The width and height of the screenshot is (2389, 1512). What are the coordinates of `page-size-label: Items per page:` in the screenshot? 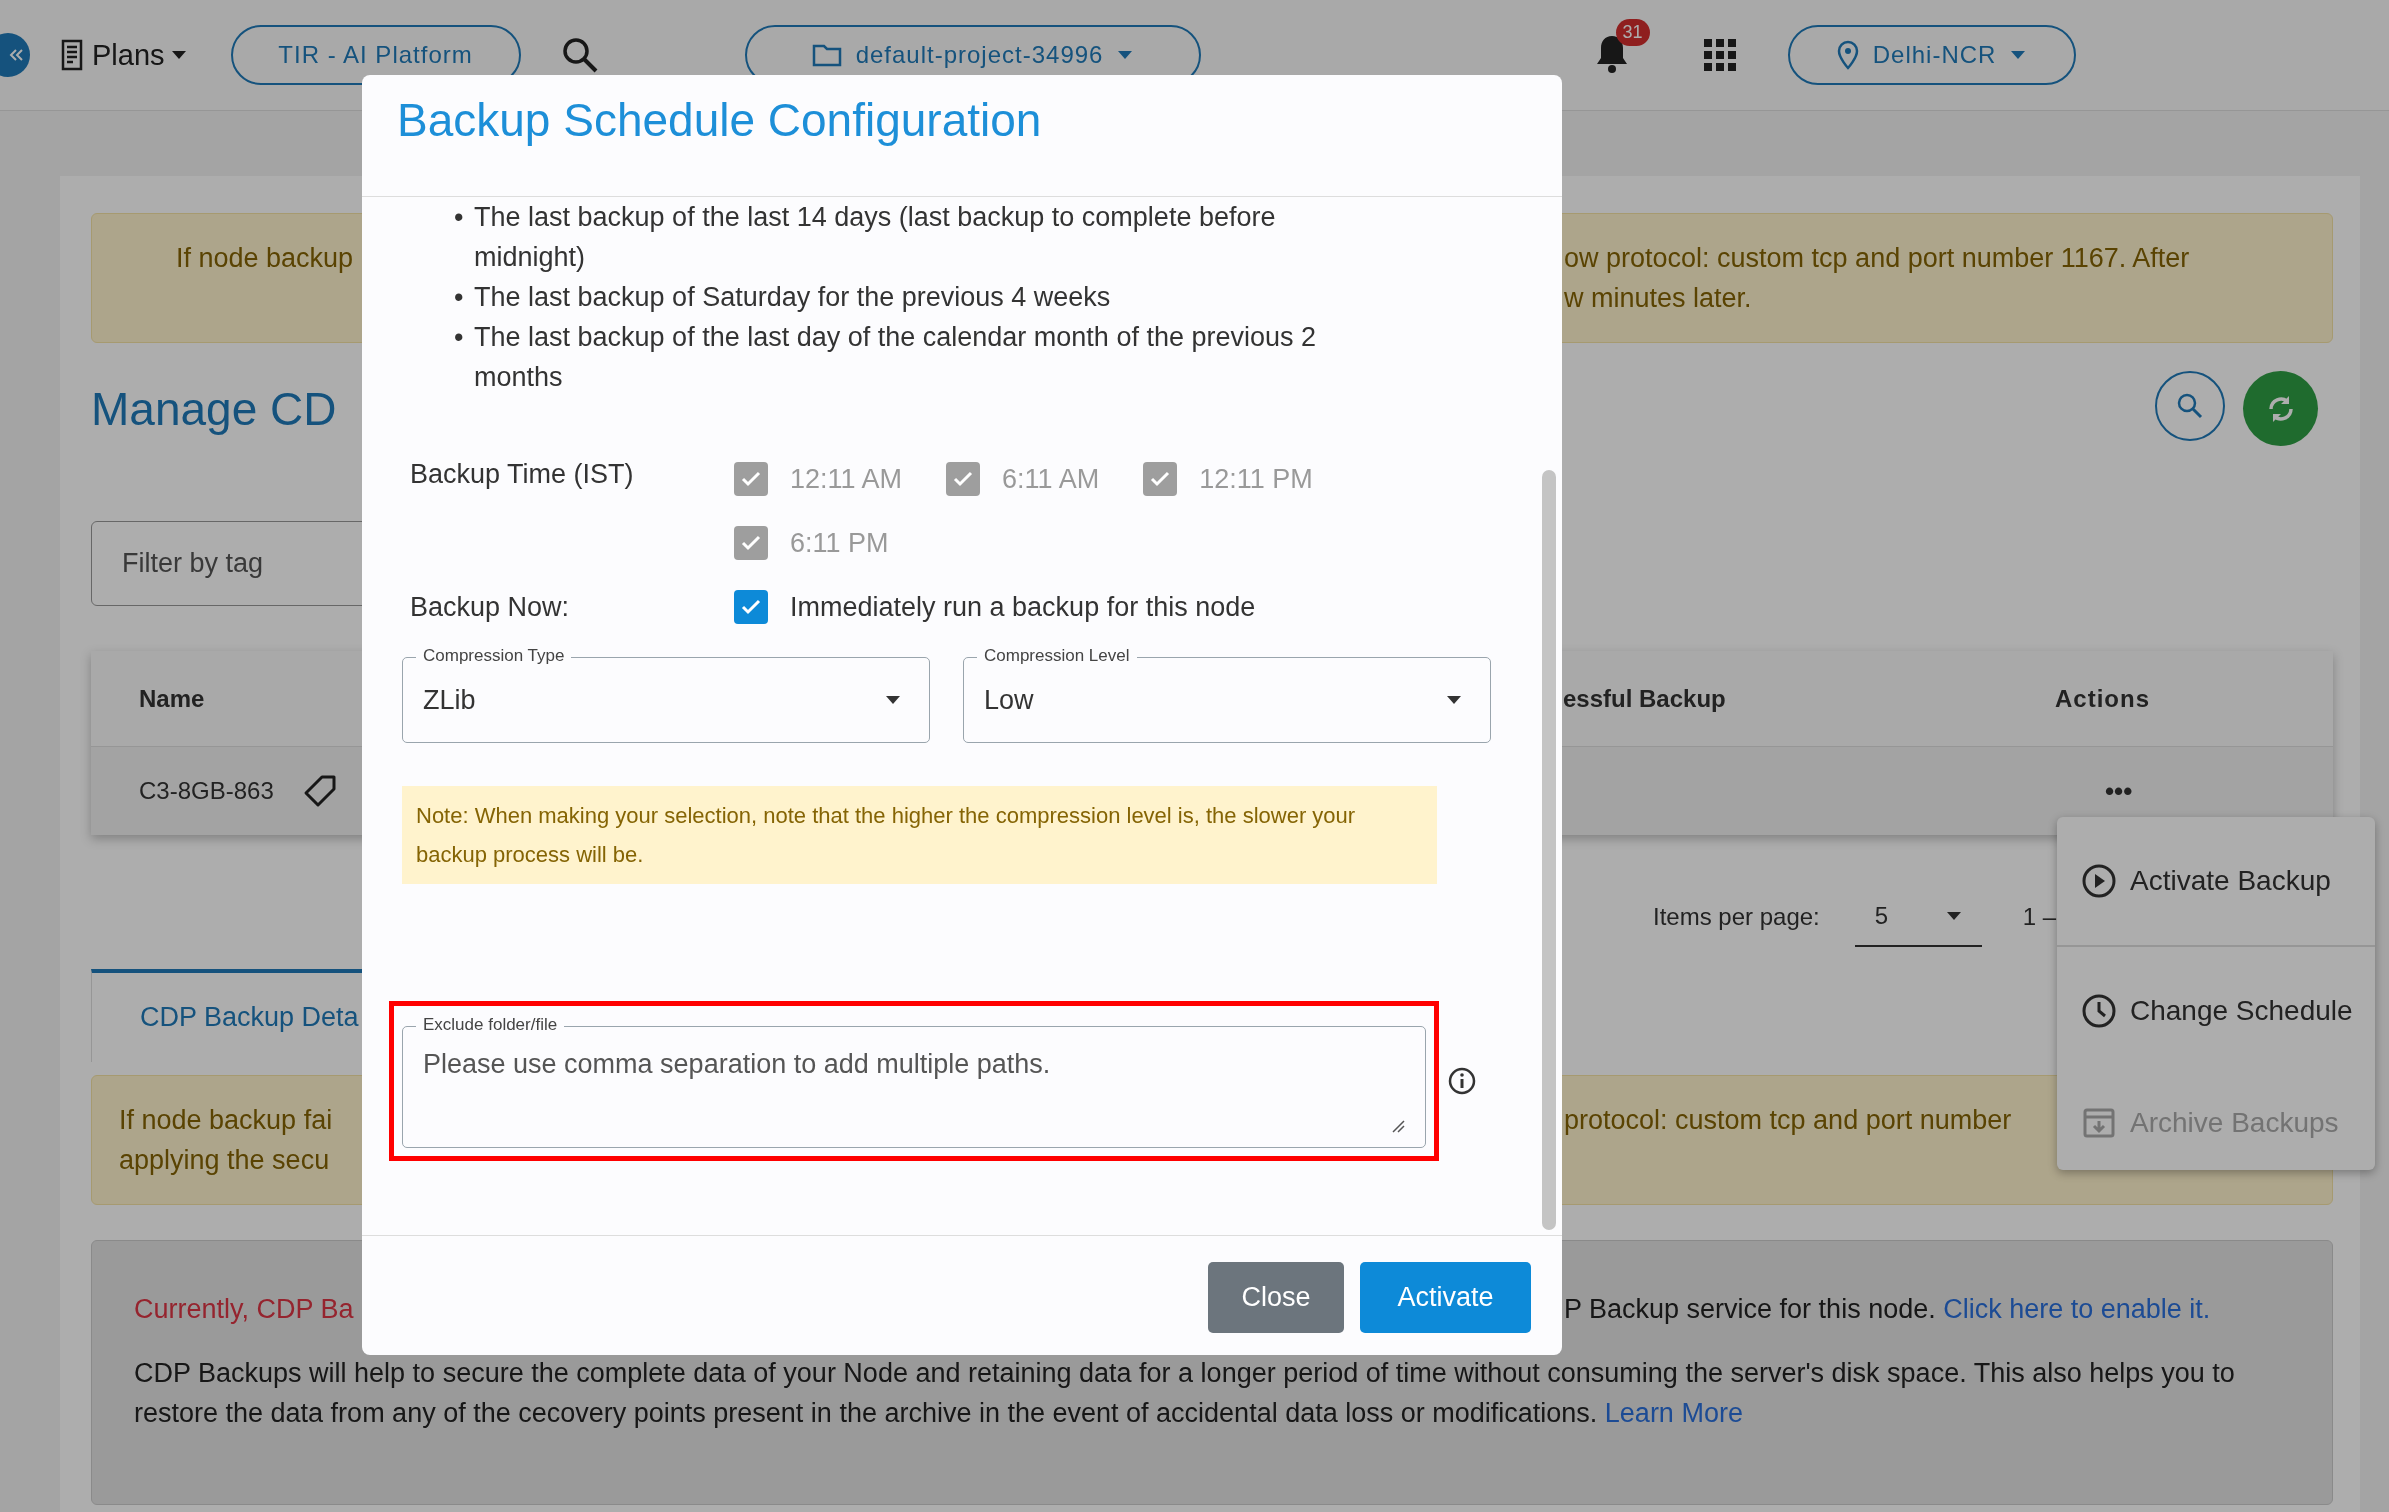 It's located at (1736, 917).